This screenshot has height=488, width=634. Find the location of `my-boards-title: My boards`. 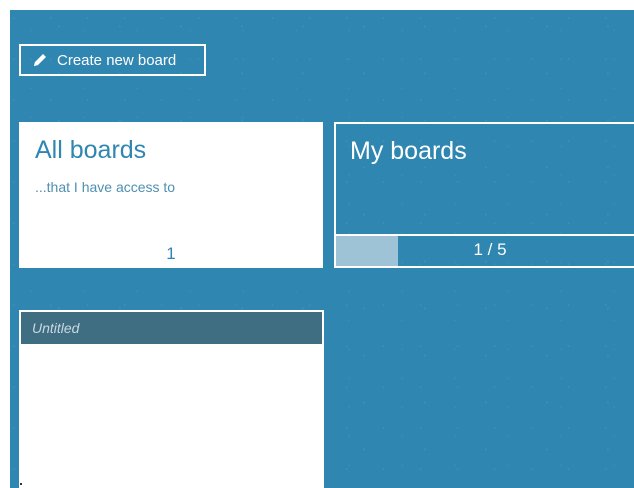

my-boards-title: My boards is located at coordinates (408, 151).